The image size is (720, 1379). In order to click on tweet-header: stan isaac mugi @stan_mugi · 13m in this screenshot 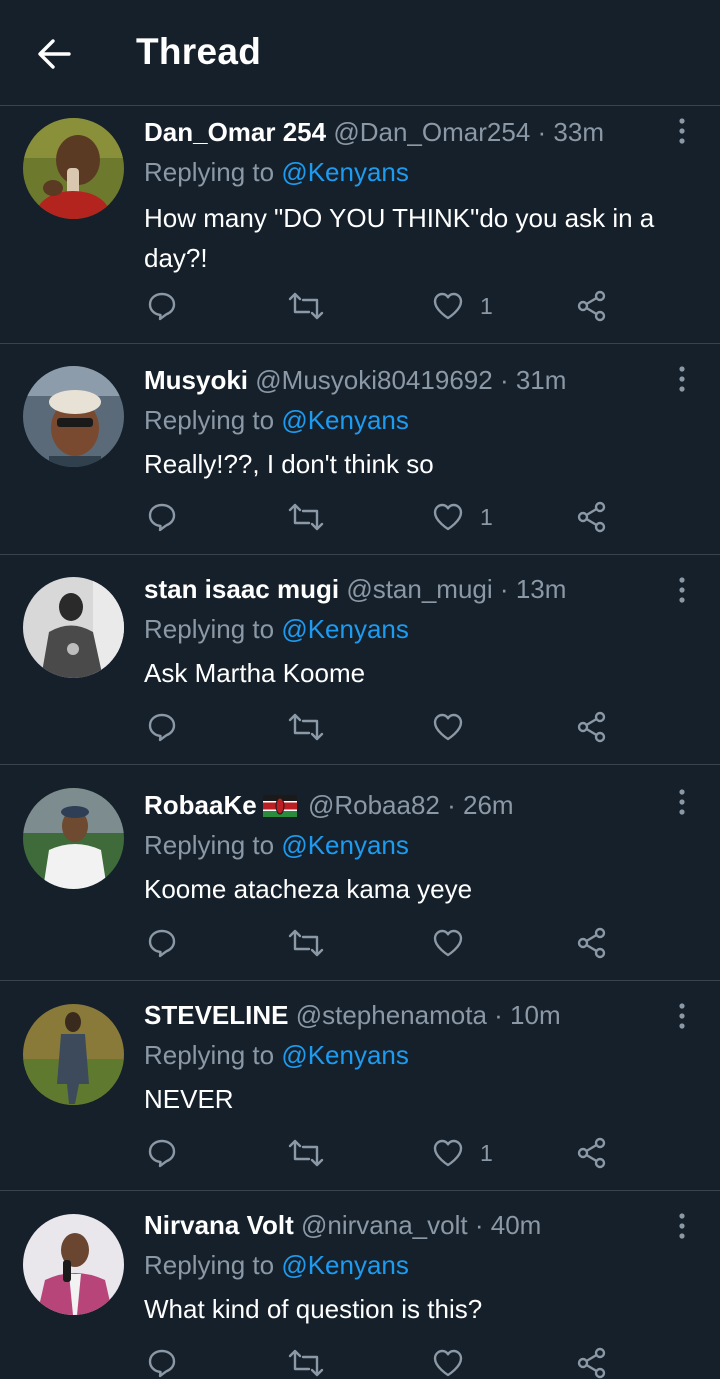, I will do `click(355, 589)`.